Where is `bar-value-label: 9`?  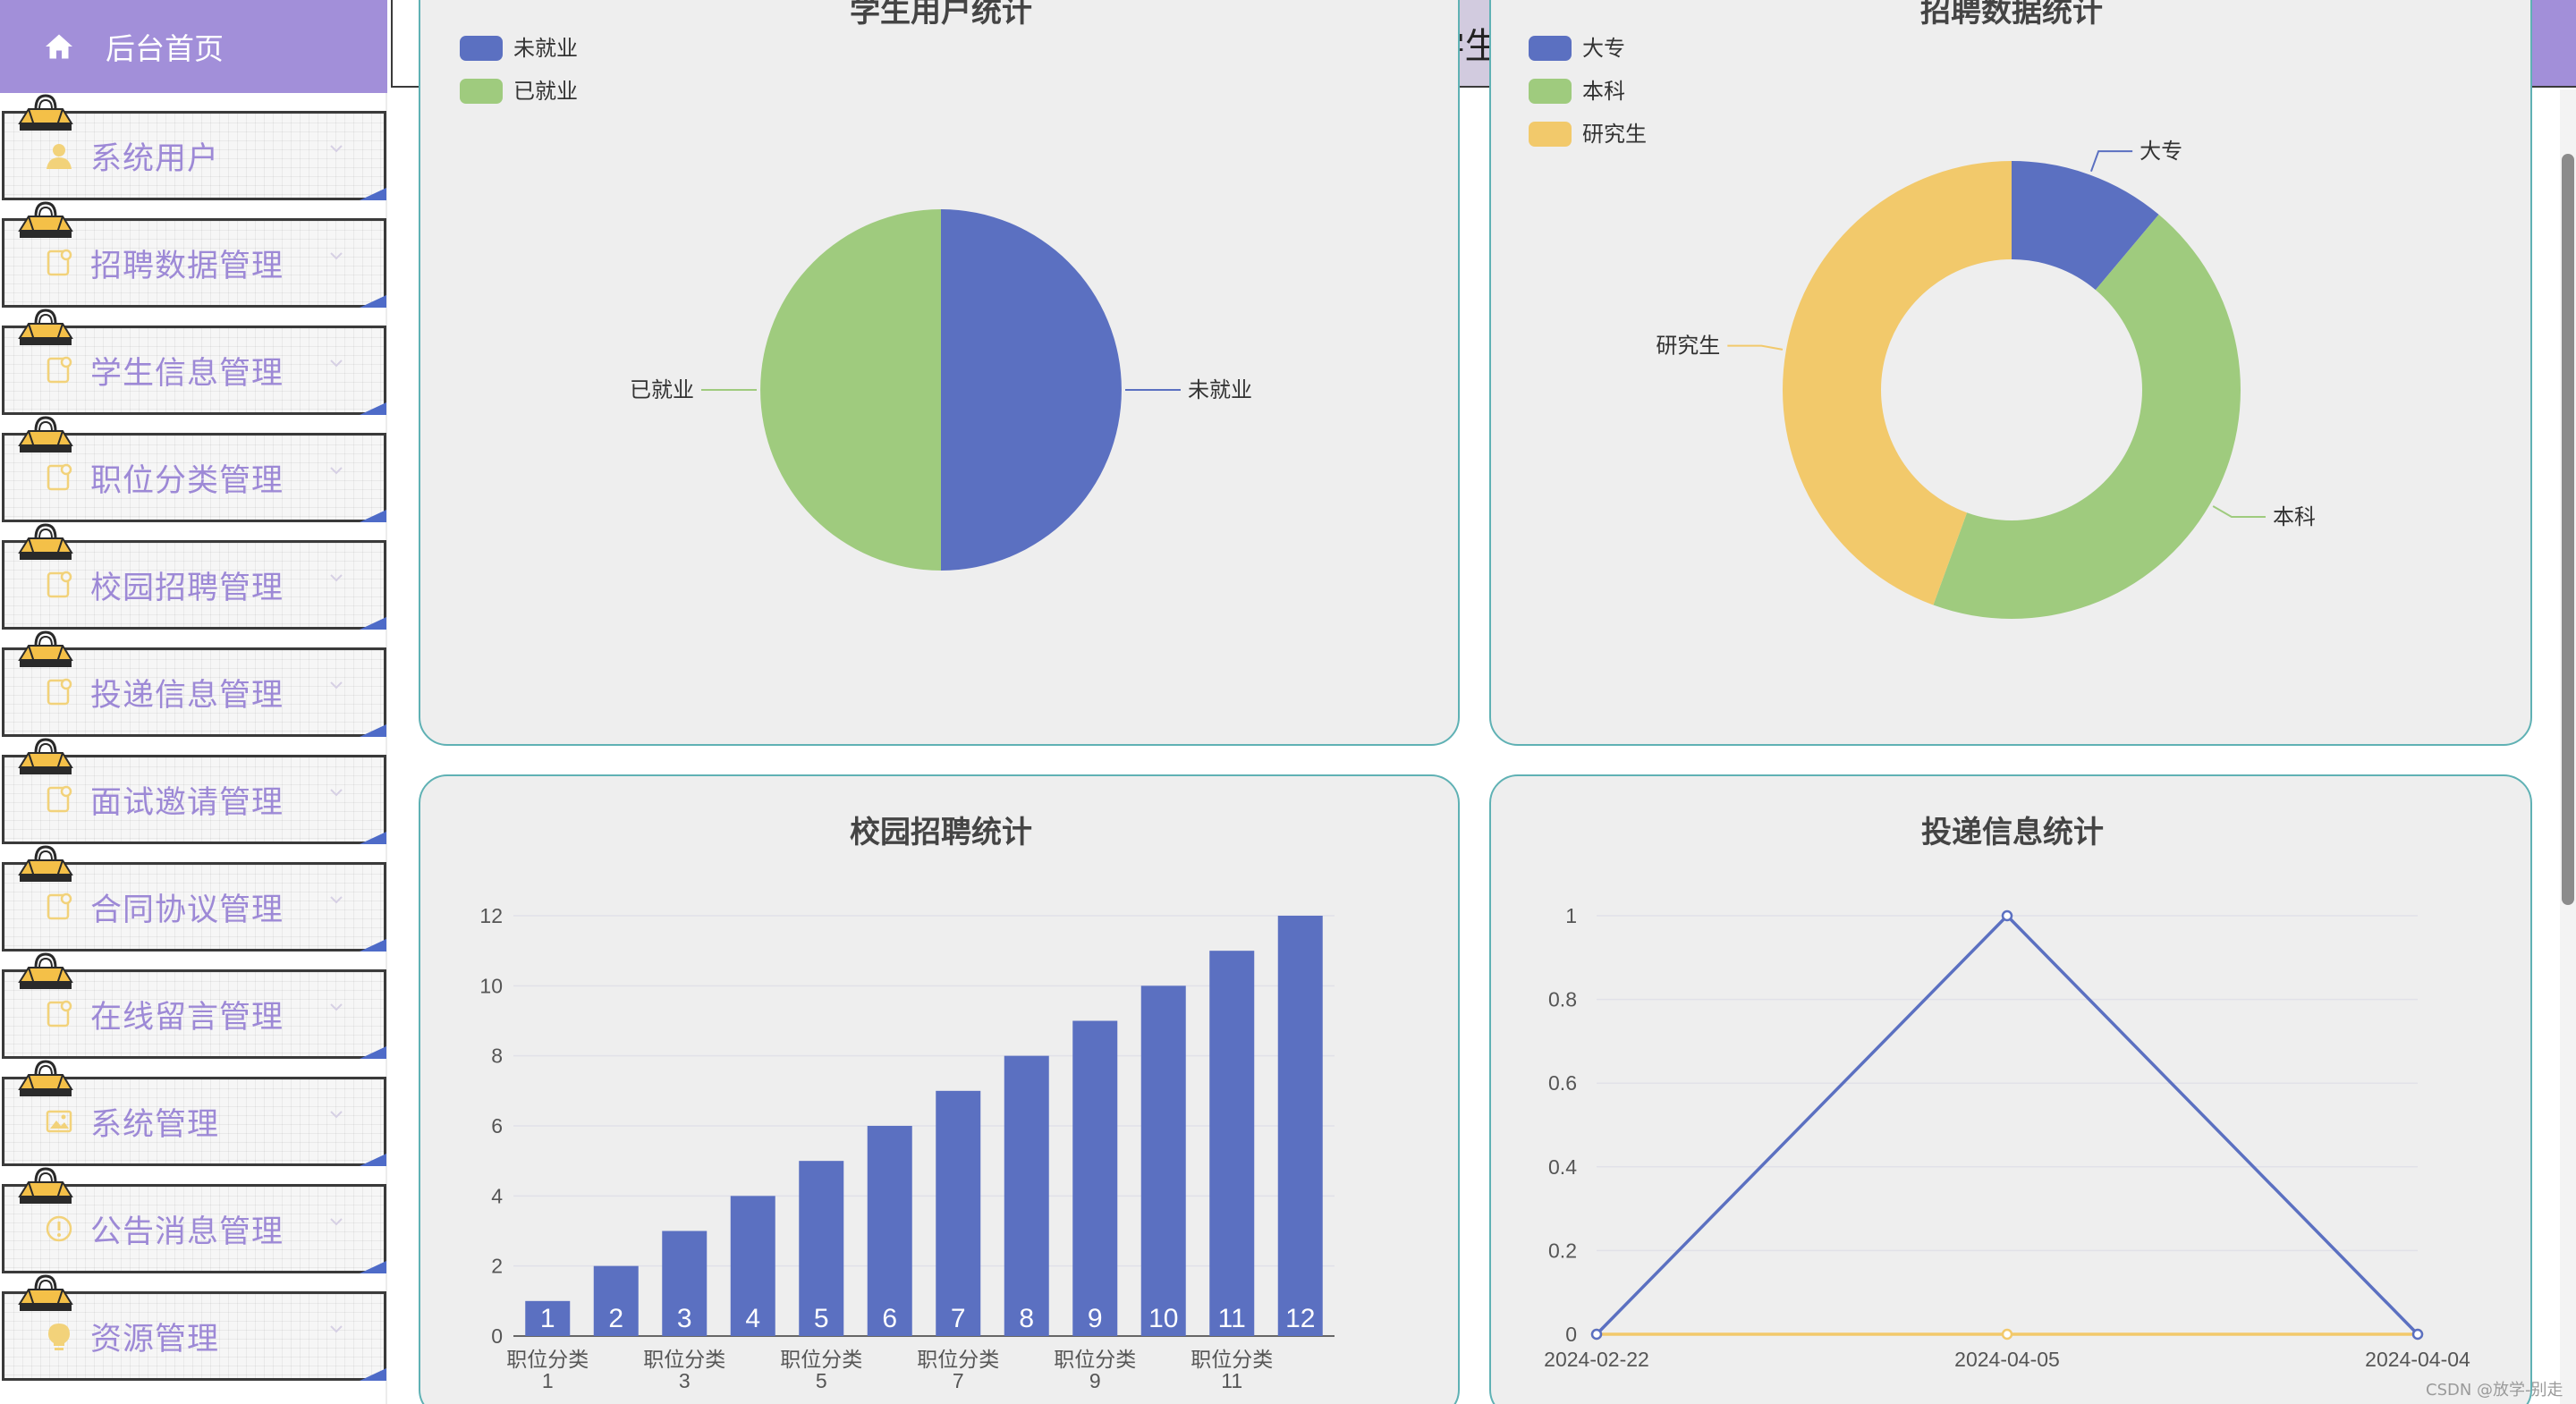
bar-value-label: 9 is located at coordinates (1095, 1319).